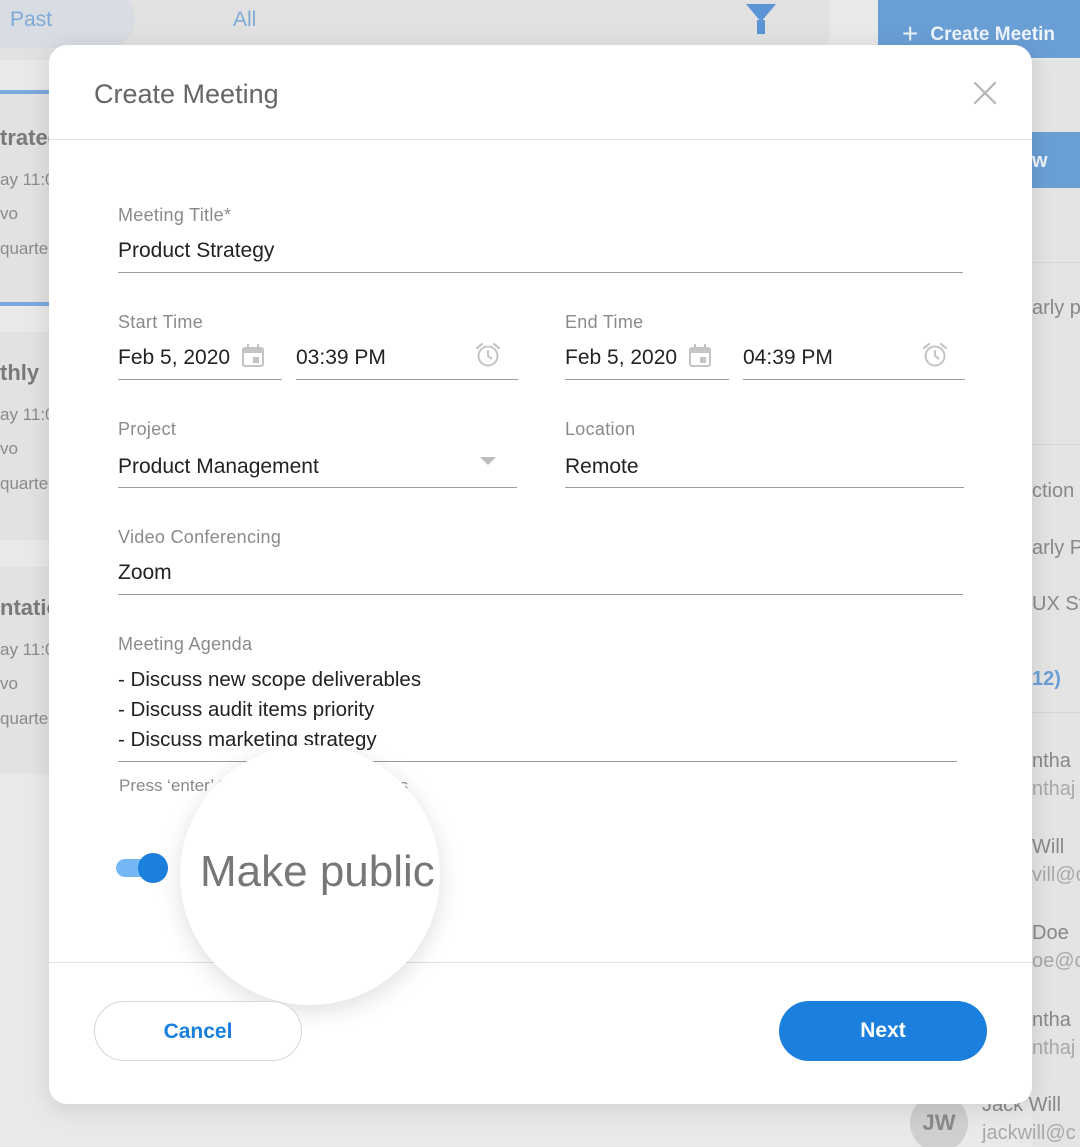  I want to click on end-date-input: Feb 5, 2020, so click(621, 358).